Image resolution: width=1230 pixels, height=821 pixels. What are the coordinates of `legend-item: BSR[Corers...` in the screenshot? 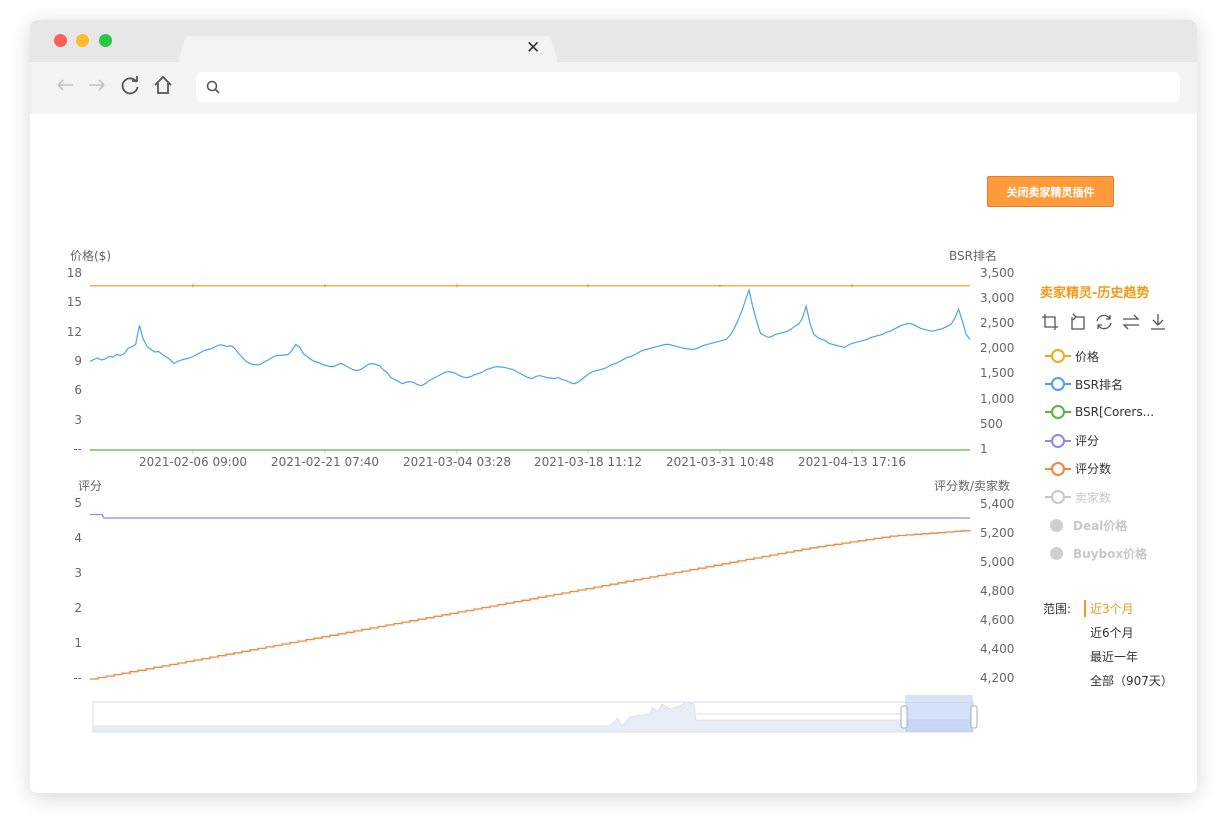 It's located at (1099, 412).